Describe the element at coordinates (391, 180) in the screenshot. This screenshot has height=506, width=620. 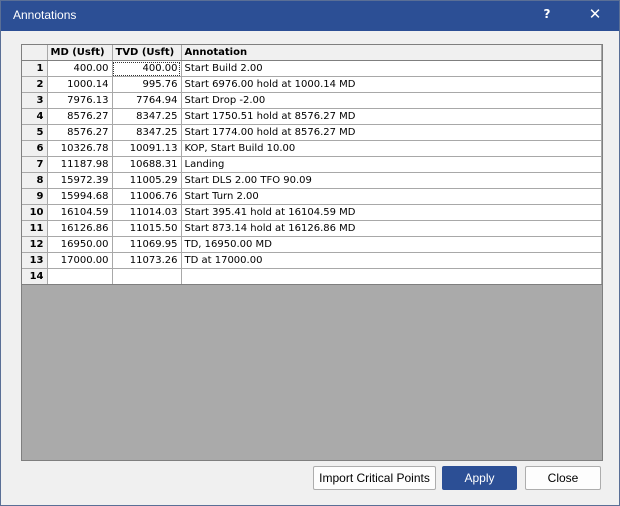
I see `annotation-cell: Start DLS 2.00 TFO 90.09` at that location.